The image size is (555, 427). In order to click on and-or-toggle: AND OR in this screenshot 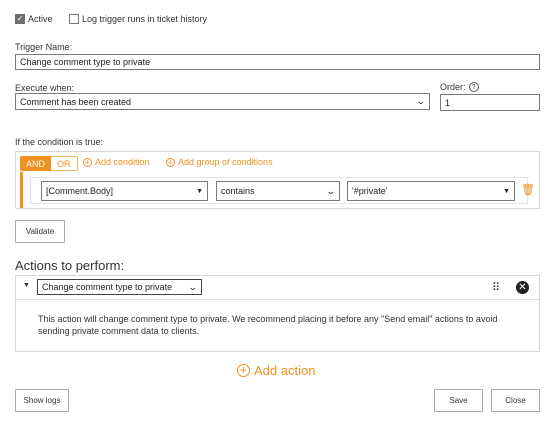, I will do `click(49, 163)`.